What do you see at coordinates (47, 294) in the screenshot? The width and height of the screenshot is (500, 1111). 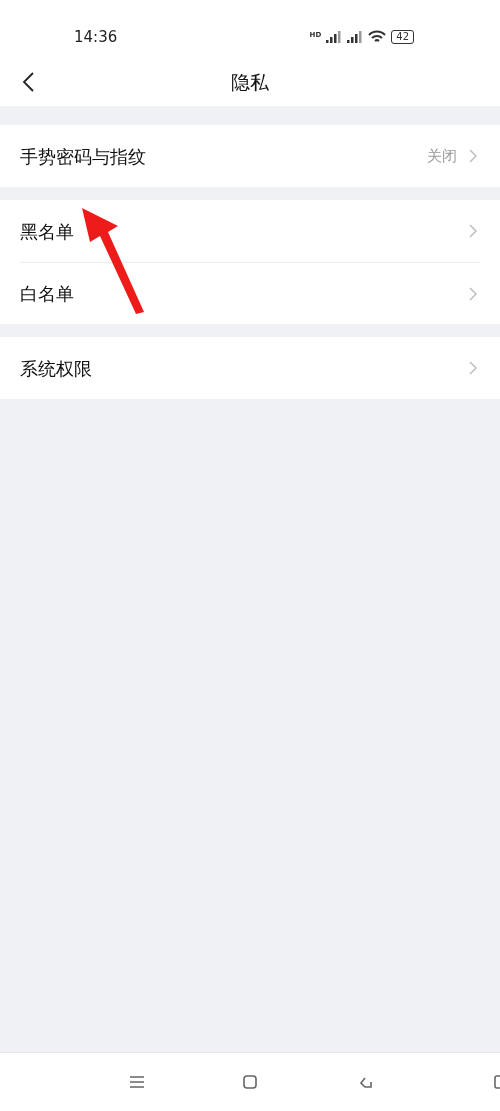 I see `row-label: 白名单` at bounding box center [47, 294].